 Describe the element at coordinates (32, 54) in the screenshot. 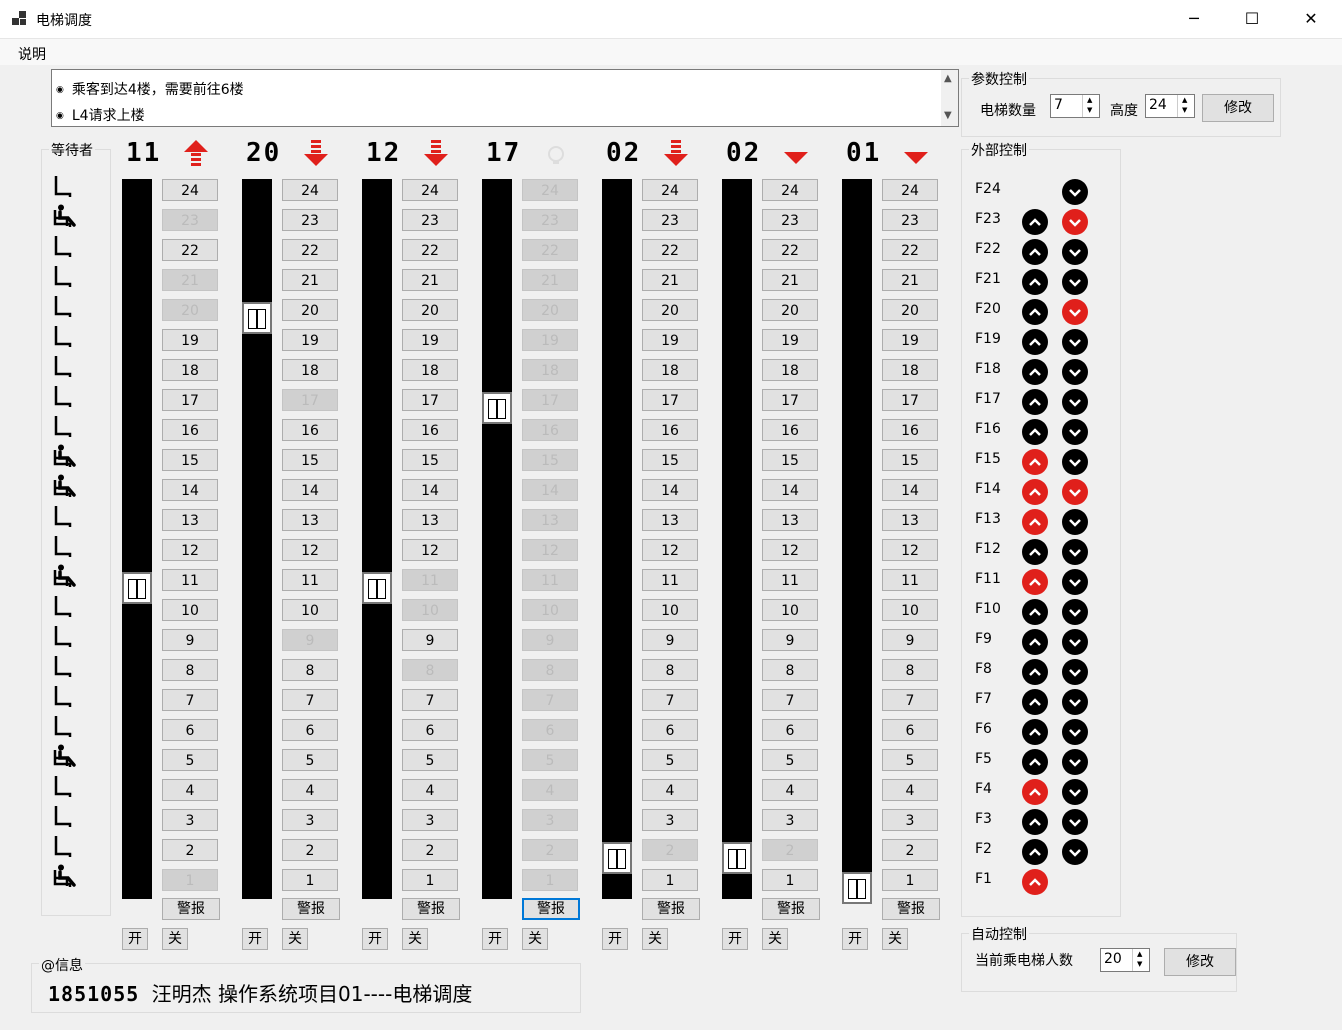

I see `menu-help: 说明` at that location.